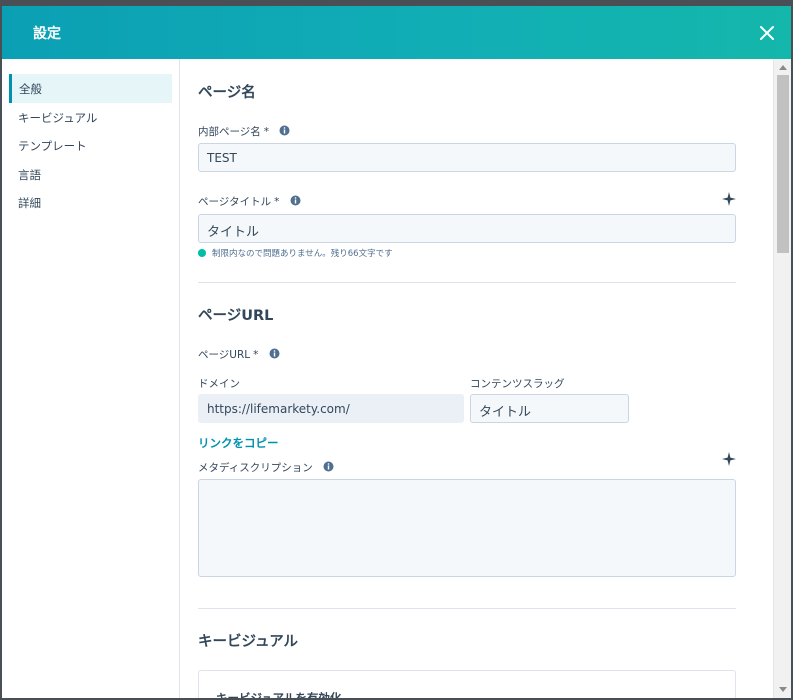 The width and height of the screenshot is (793, 700). I want to click on sidebar-item-template: テンプレート, so click(90, 145).